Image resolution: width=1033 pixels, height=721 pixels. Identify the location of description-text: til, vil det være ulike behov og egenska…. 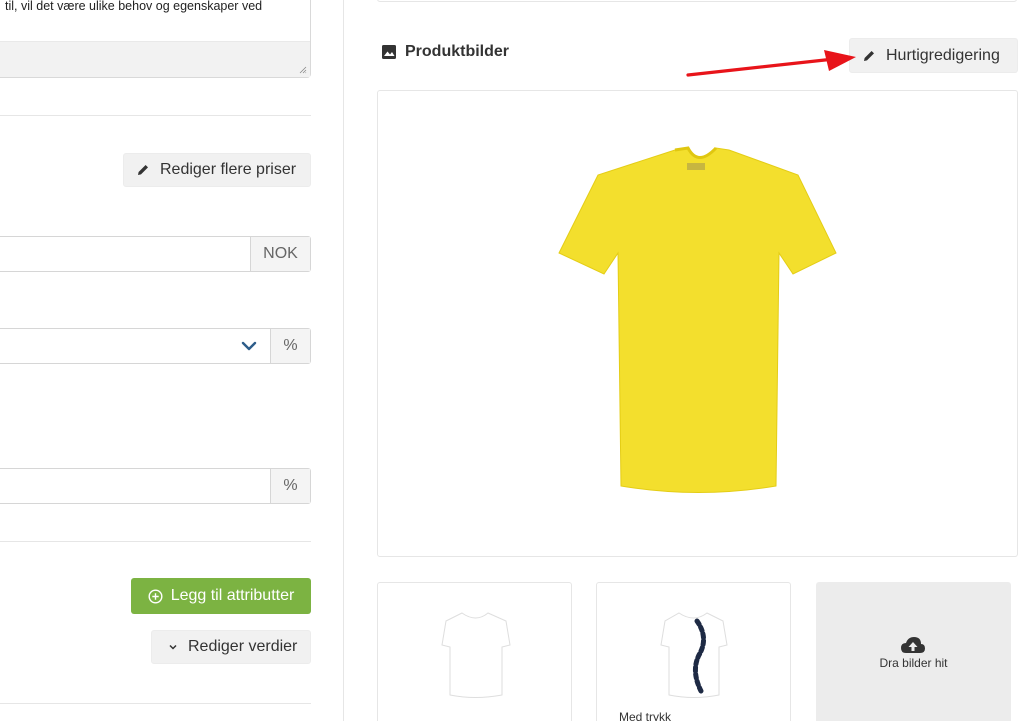
(134, 6).